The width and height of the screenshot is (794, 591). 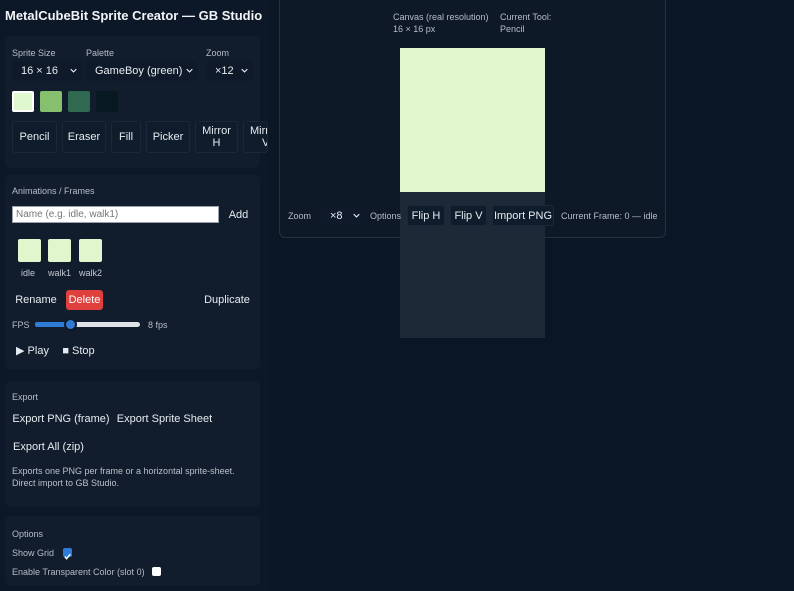 I want to click on mirror-v-label-line1: Mirror, so click(x=258, y=131).